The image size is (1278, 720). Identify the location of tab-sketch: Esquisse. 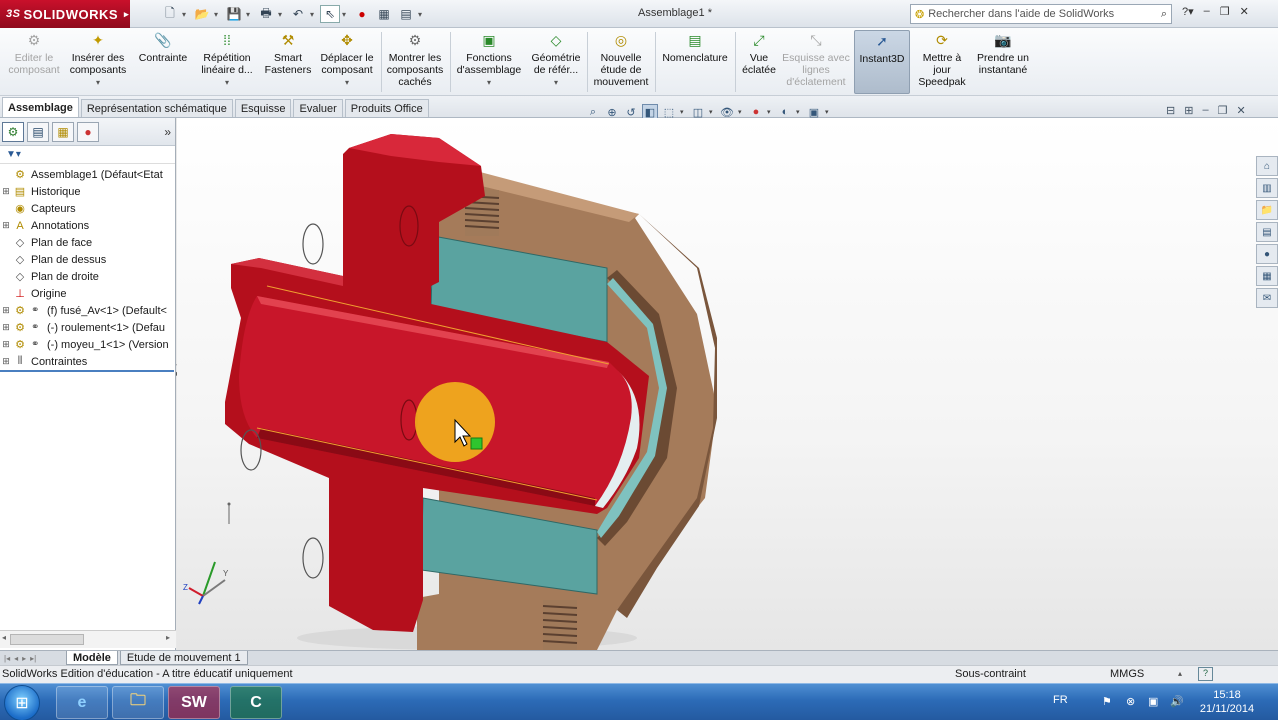
(263, 108).